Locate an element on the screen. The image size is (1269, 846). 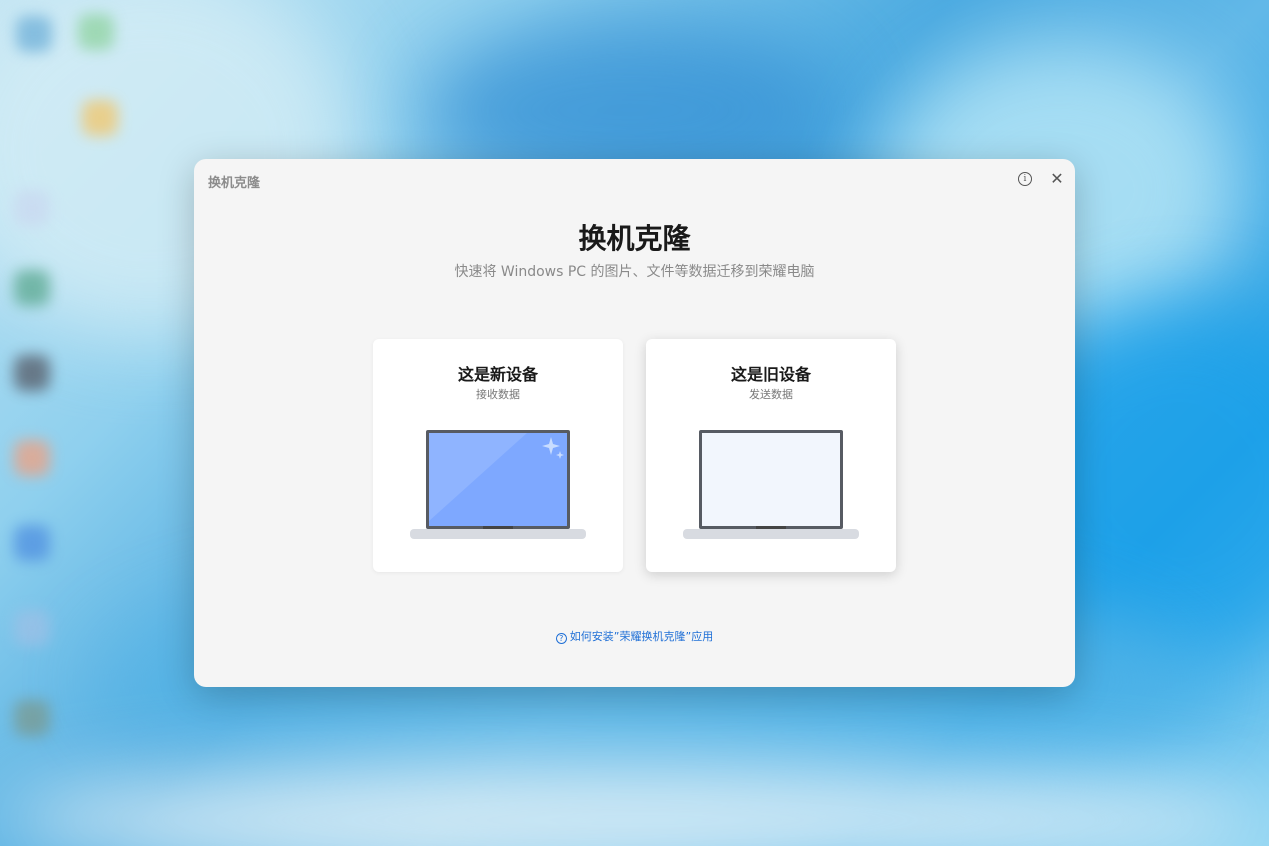
old-device-subtitle: 发送数据 is located at coordinates (771, 394).